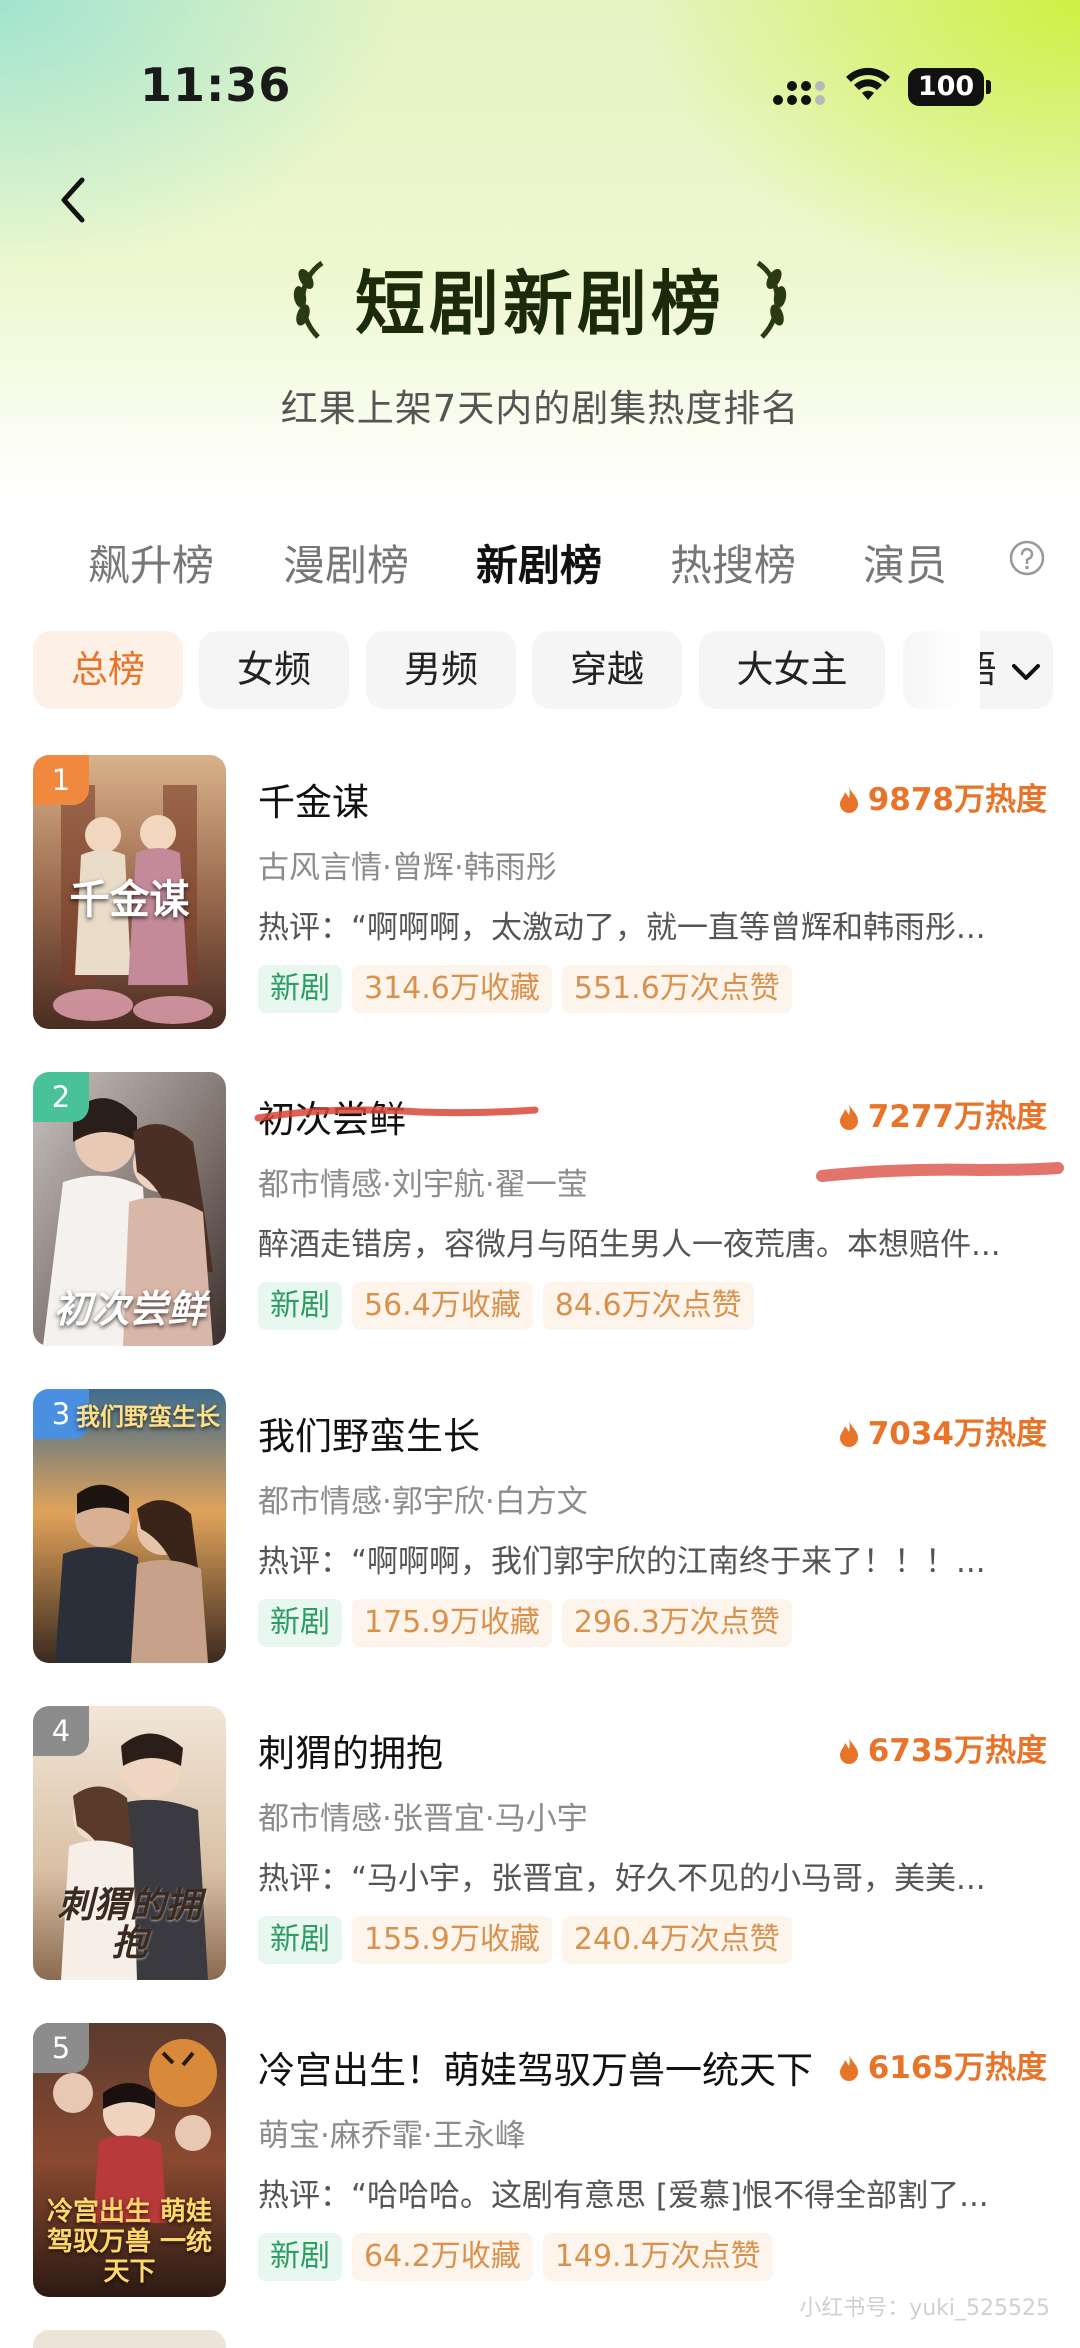  Describe the element at coordinates (423, 1185) in the screenshot. I see `drama-meta: 都市情感·刘宇航·翟一莹` at that location.